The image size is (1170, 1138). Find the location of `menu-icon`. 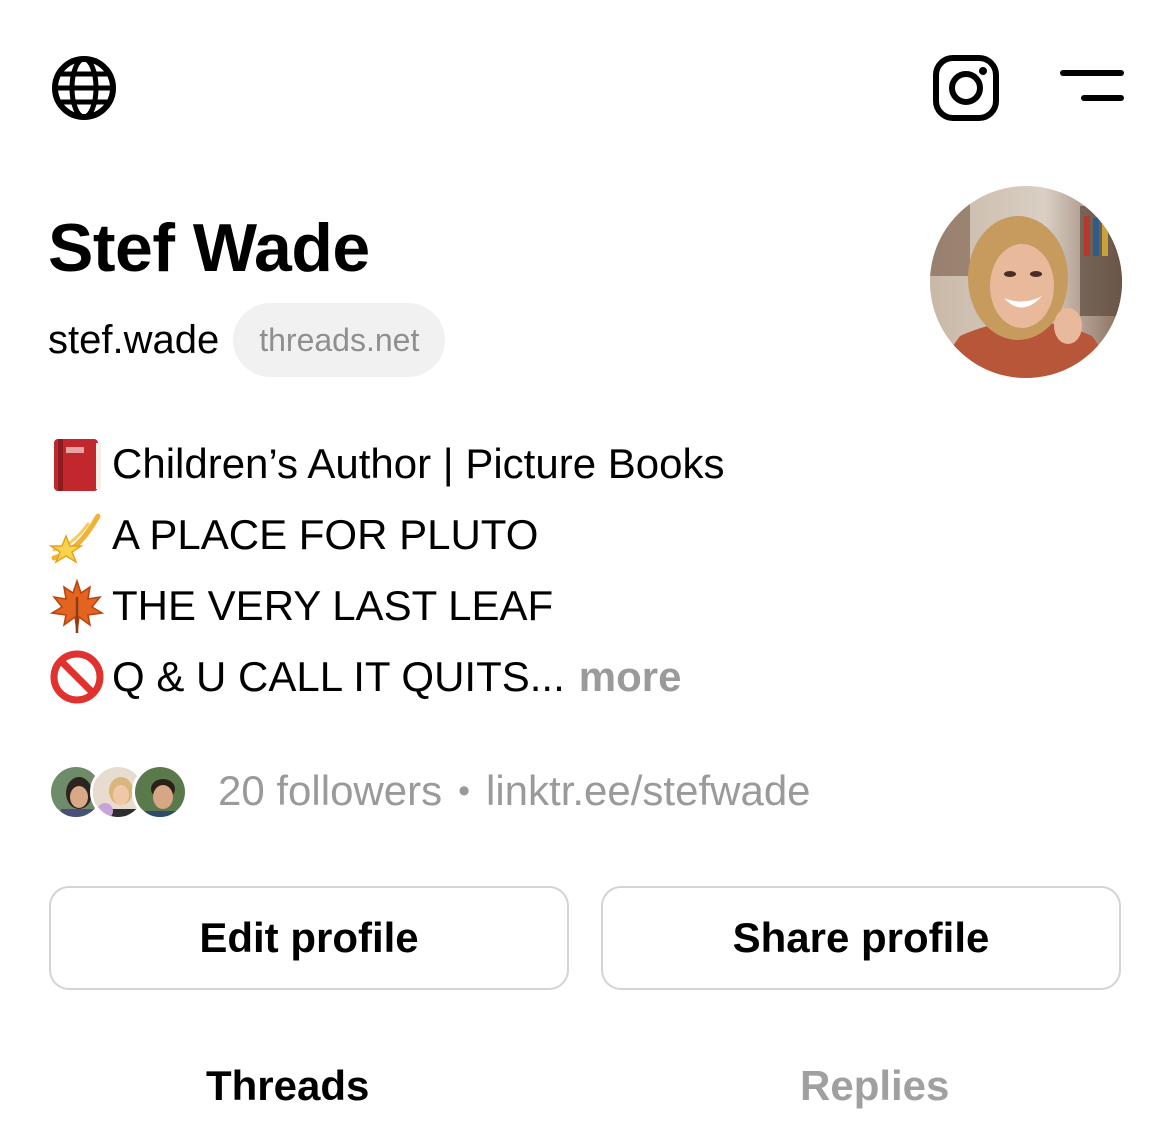

menu-icon is located at coordinates (1092, 86).